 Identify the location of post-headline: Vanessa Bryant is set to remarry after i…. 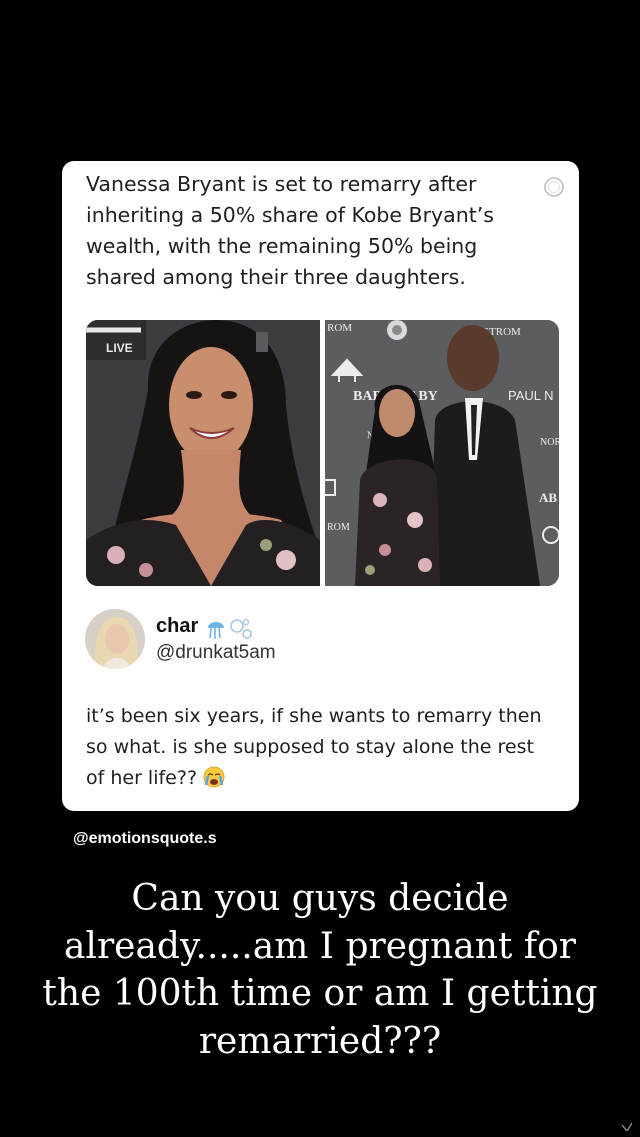
(290, 230).